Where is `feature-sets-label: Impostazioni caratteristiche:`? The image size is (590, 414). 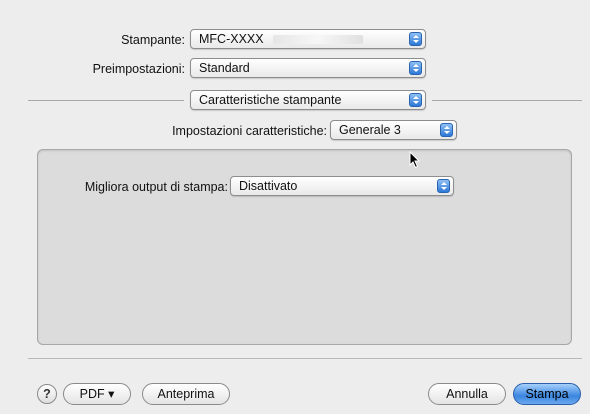
feature-sets-label: Impostazioni caratteristiche: is located at coordinates (249, 131).